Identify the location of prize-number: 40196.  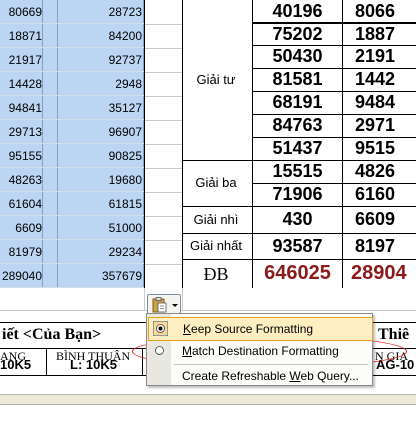
(297, 11).